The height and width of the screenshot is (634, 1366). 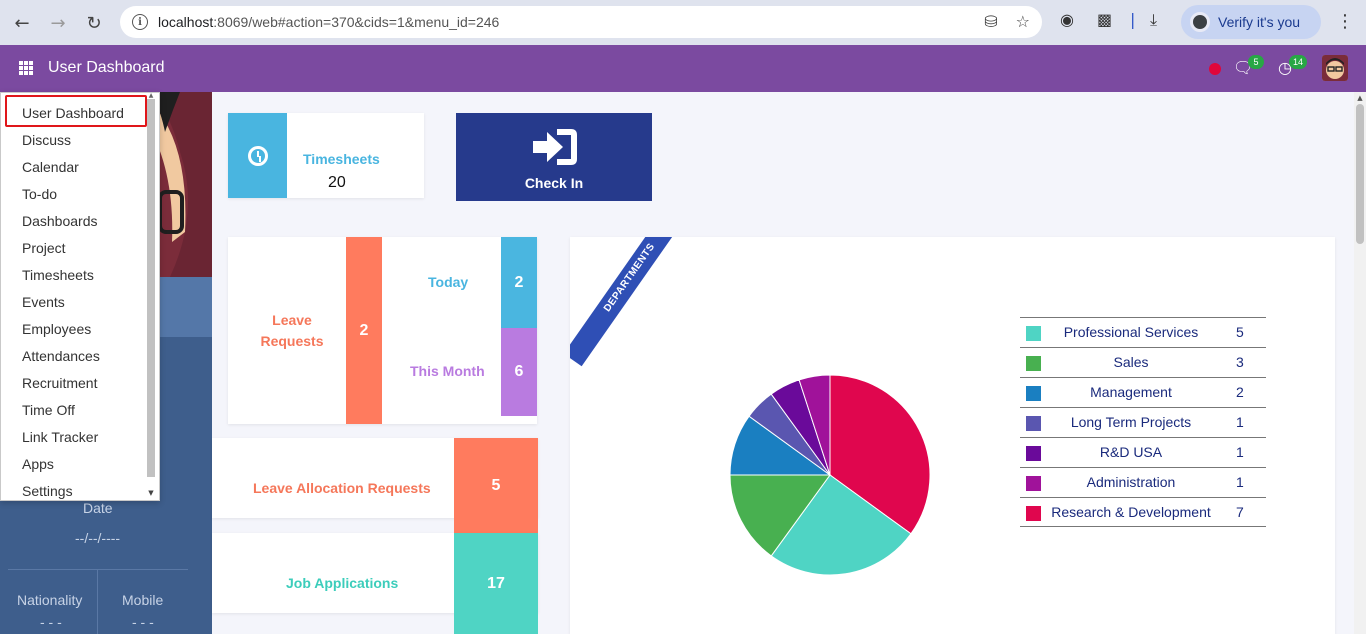 I want to click on menu-item-timesheets: Timesheets, so click(x=58, y=275).